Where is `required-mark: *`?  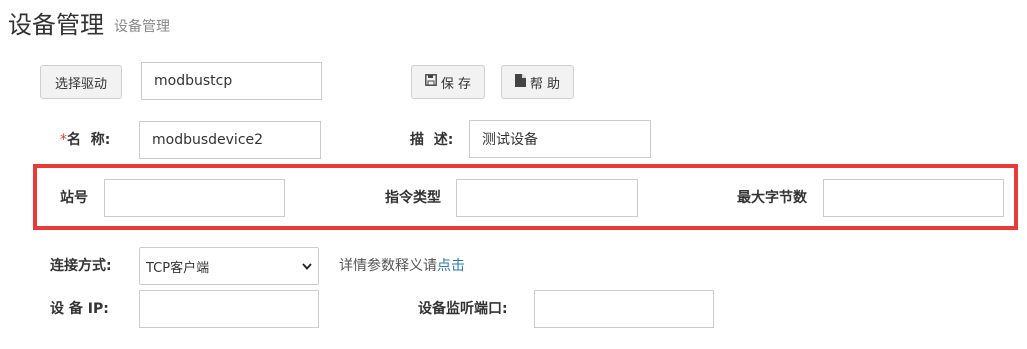 required-mark: * is located at coordinates (63, 140).